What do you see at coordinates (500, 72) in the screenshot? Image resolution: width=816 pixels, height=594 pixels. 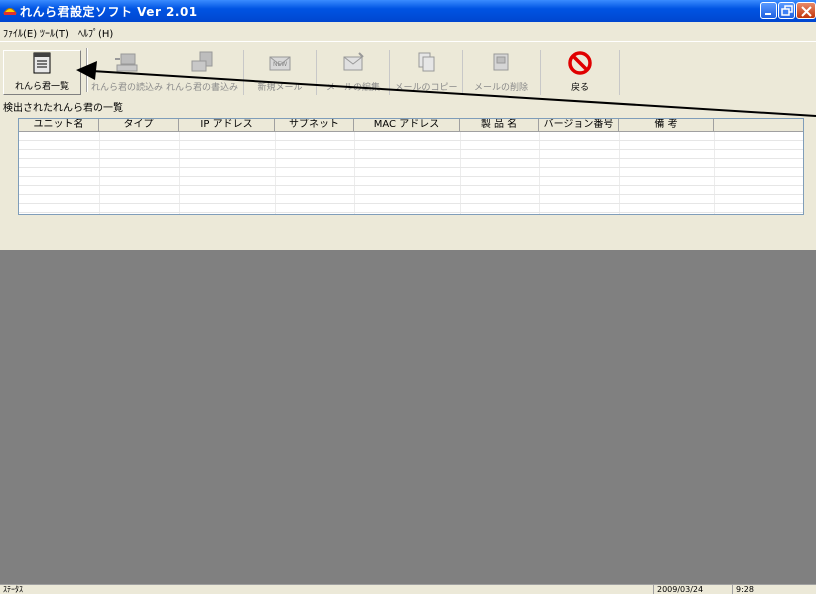 I see `delete-mail-button: メールの削除` at bounding box center [500, 72].